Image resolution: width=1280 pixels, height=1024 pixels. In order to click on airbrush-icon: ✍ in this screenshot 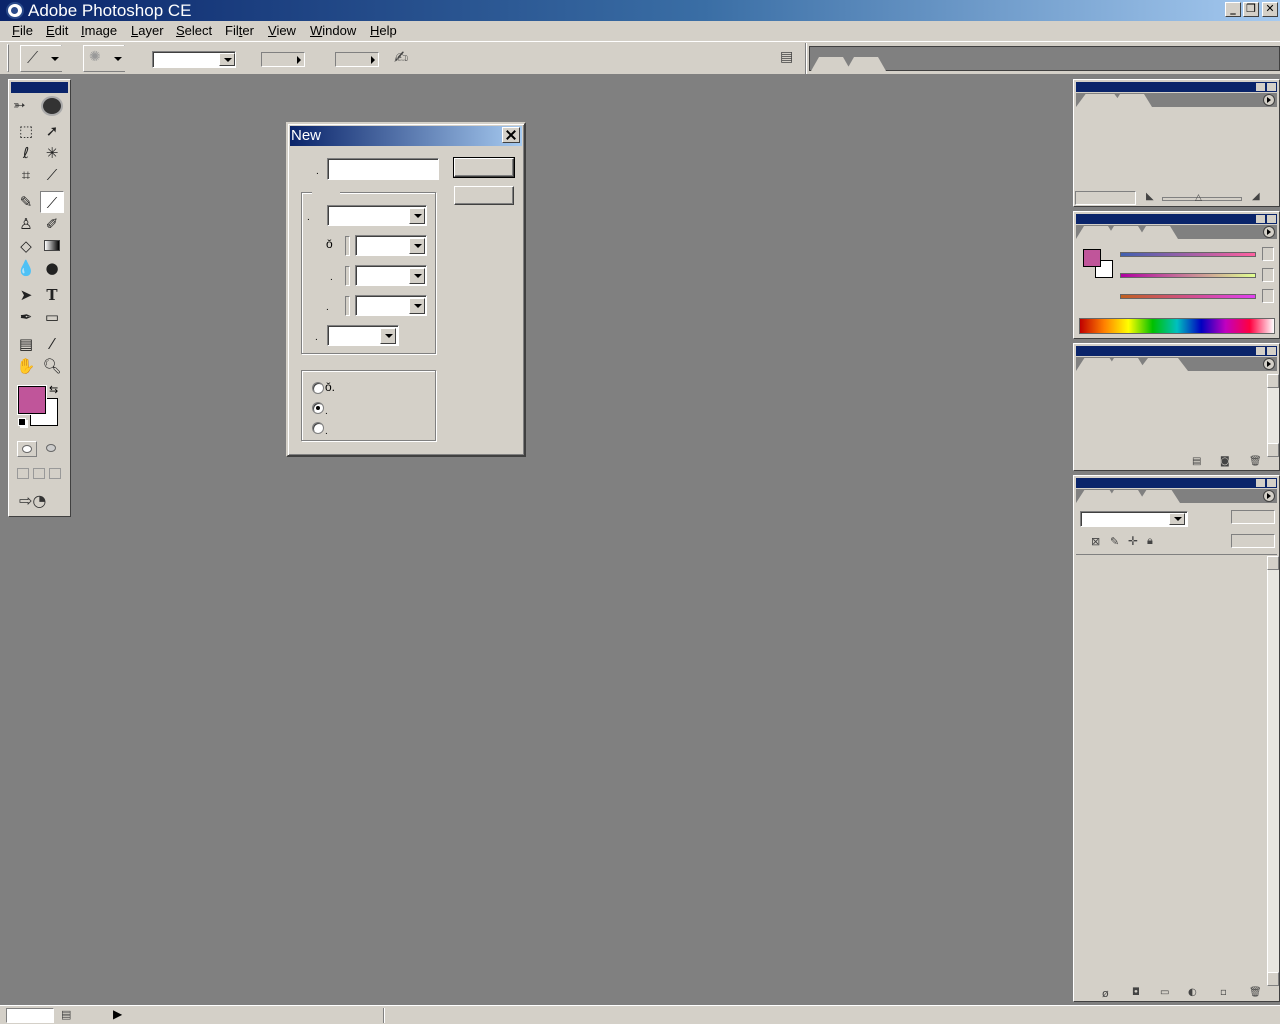, I will do `click(401, 58)`.